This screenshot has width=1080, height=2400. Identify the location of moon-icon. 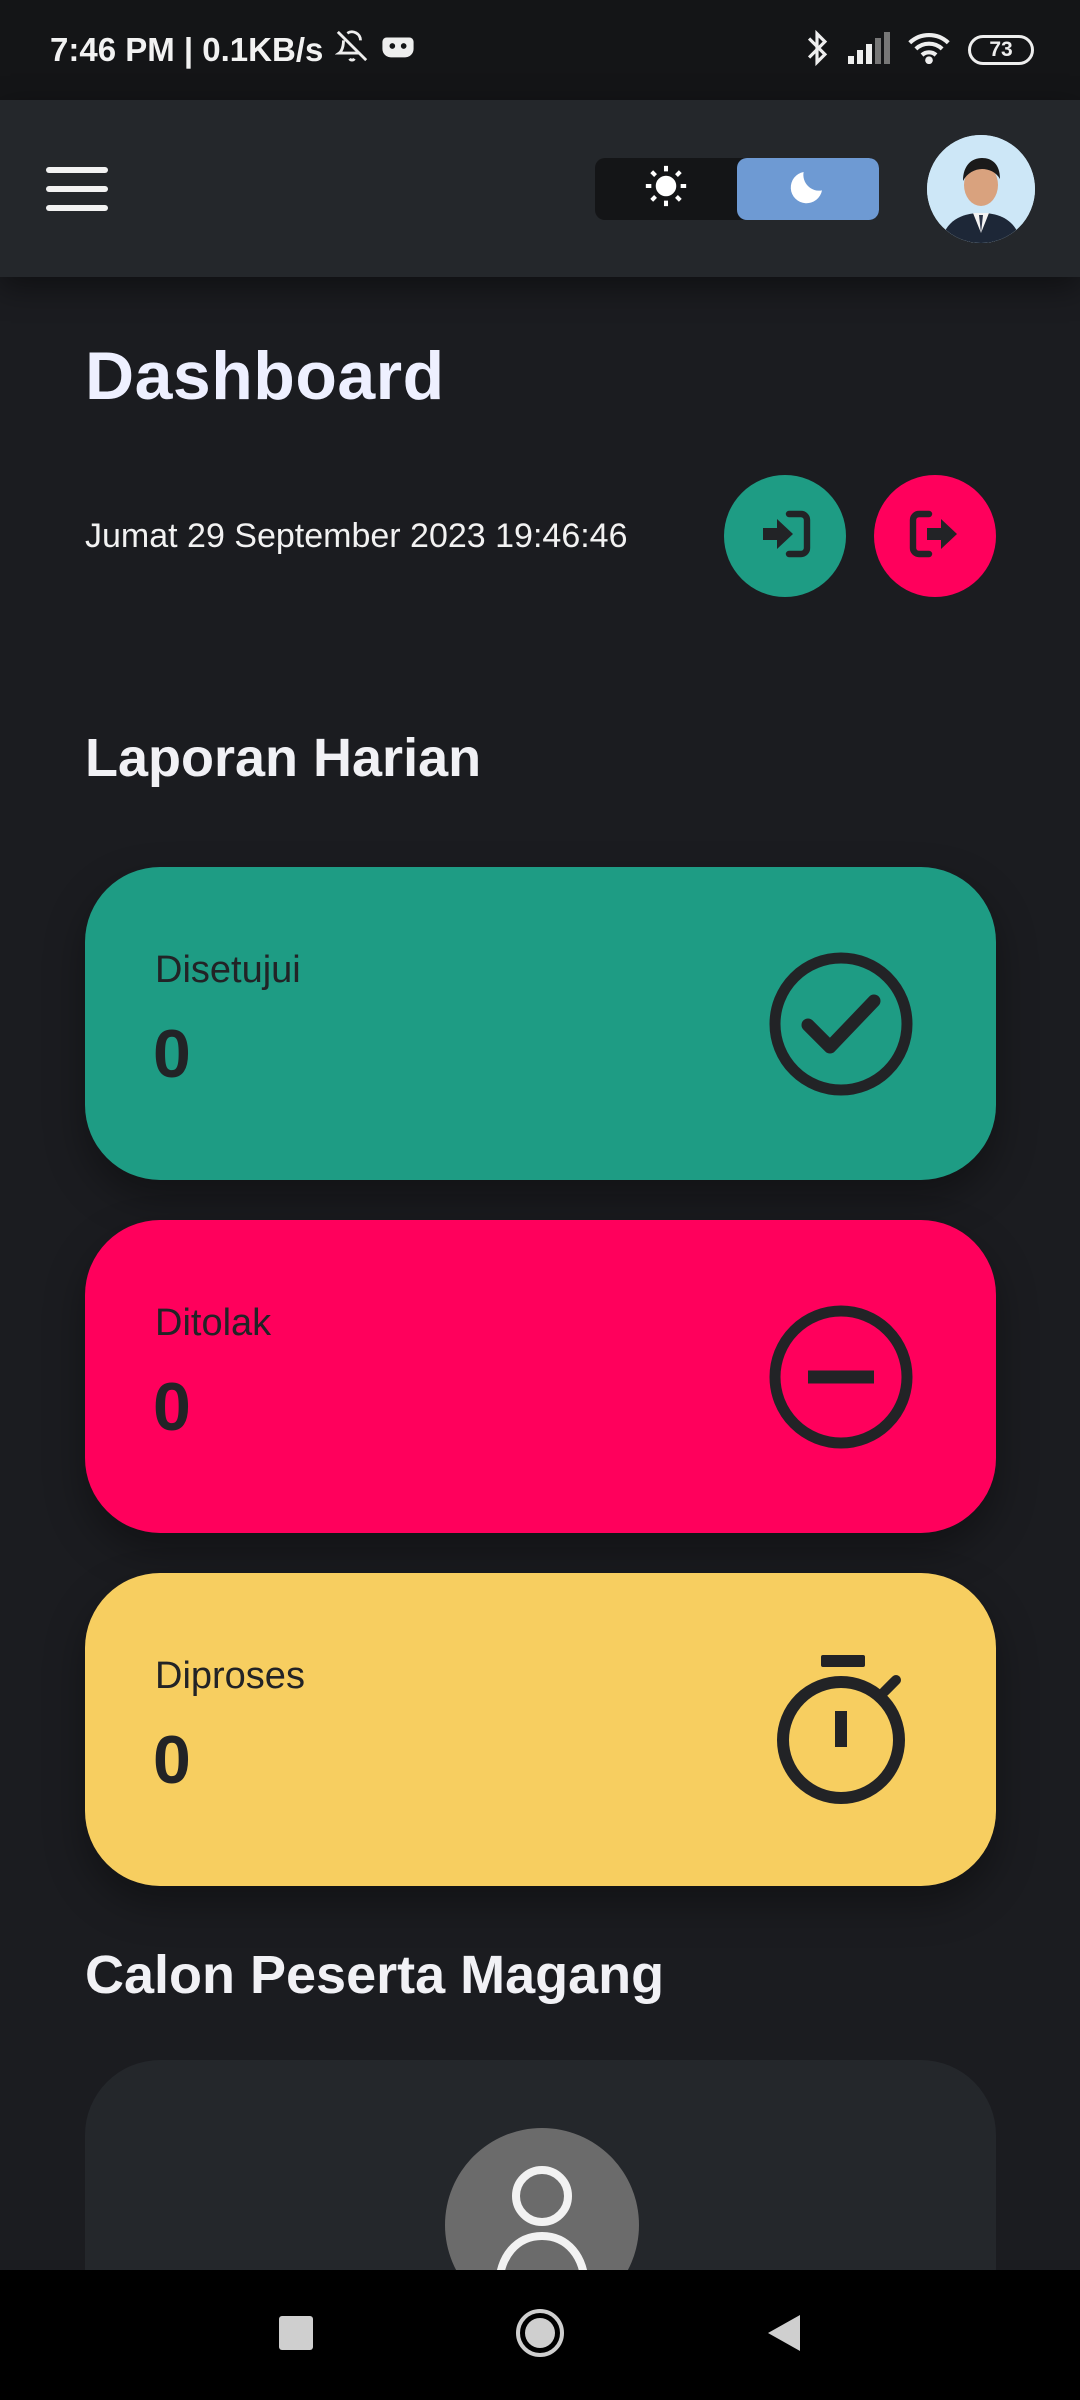
(808, 188).